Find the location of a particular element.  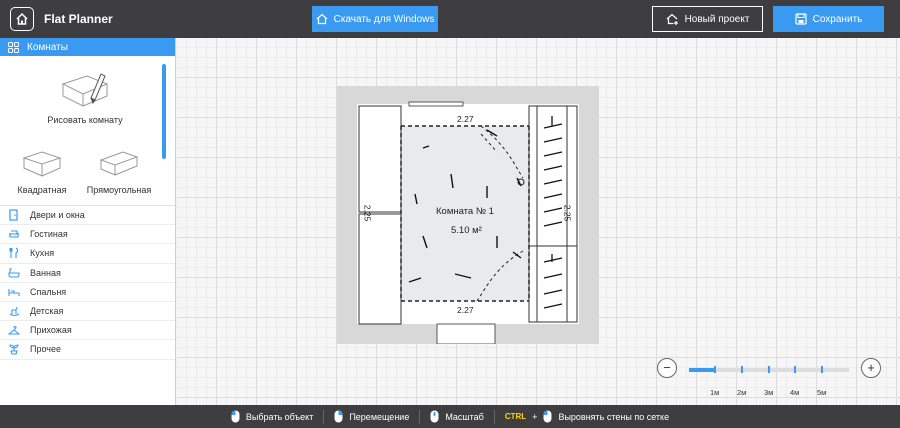

hint-align: CTRL + Выровнять стены по сетке is located at coordinates (587, 416).